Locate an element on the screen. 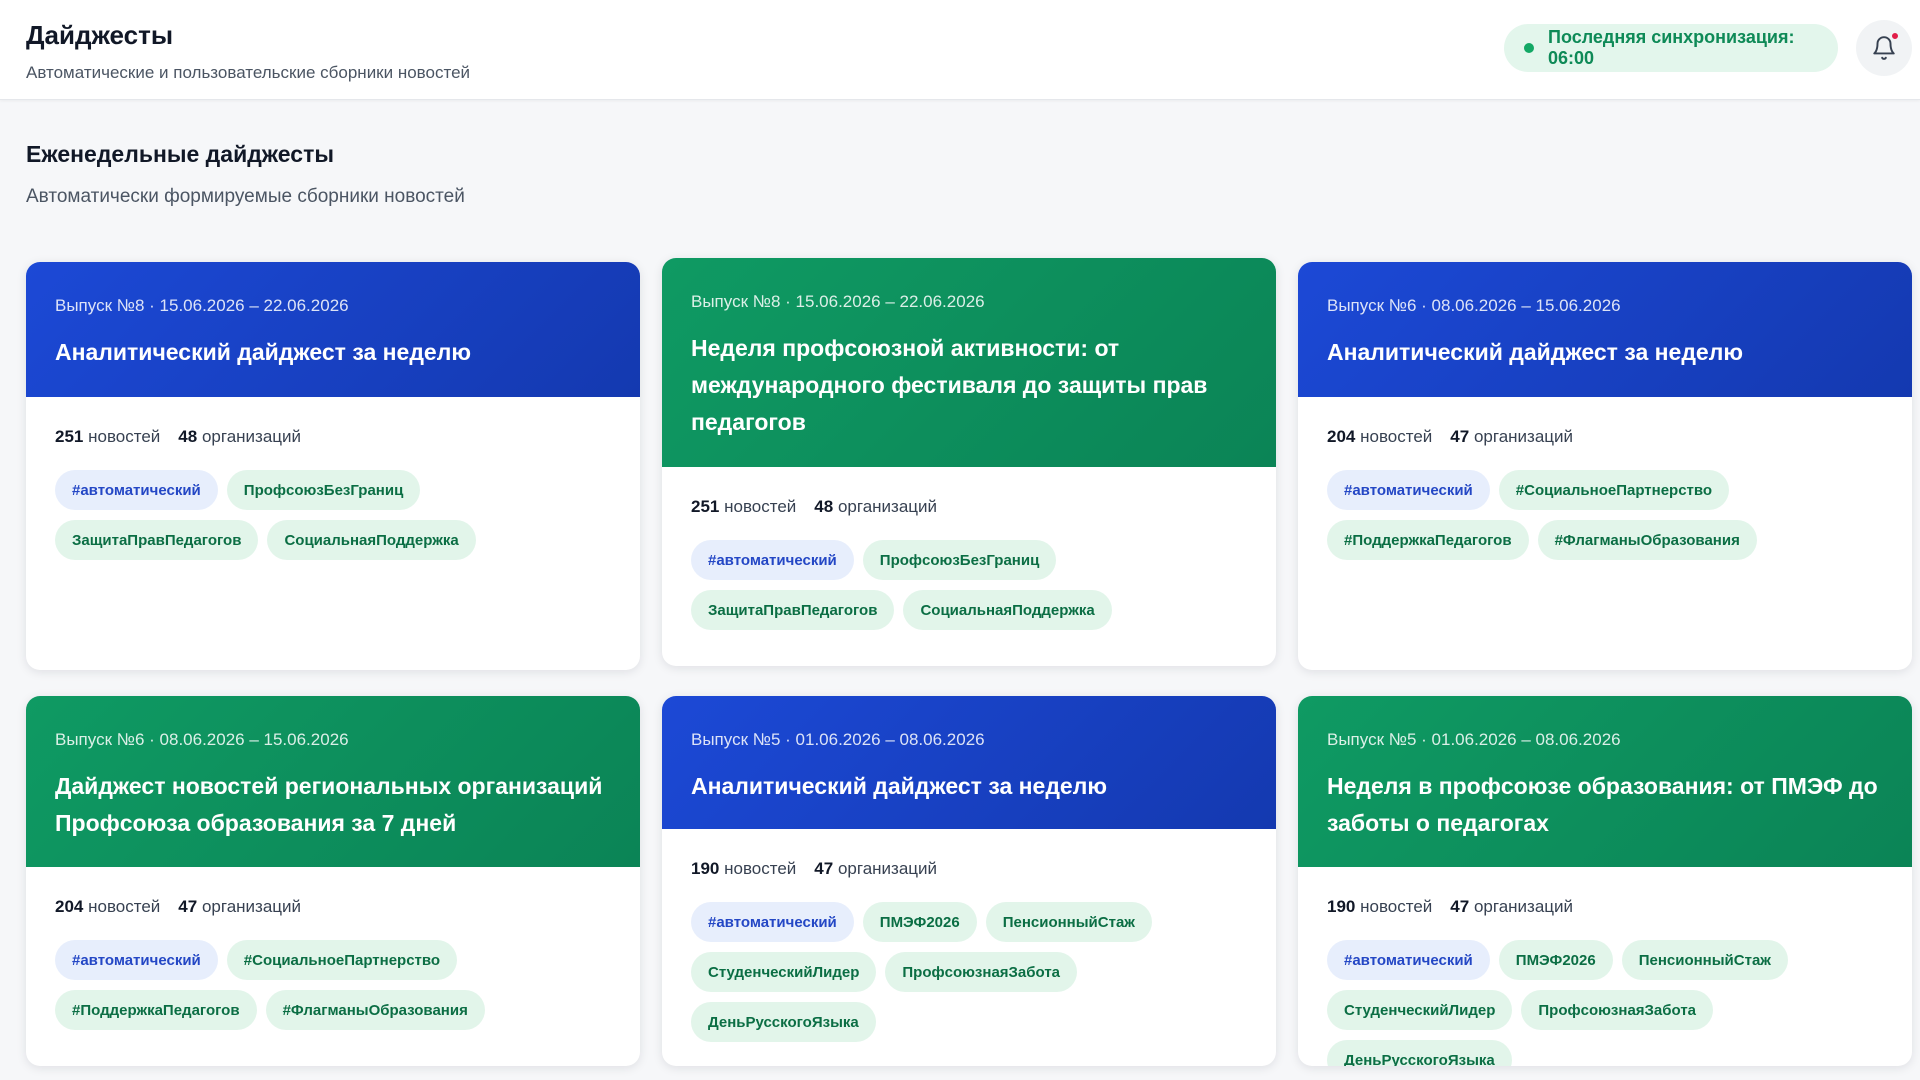 Image resolution: width=1920 pixels, height=1080 pixels. status-dot-icon is located at coordinates (1529, 48).